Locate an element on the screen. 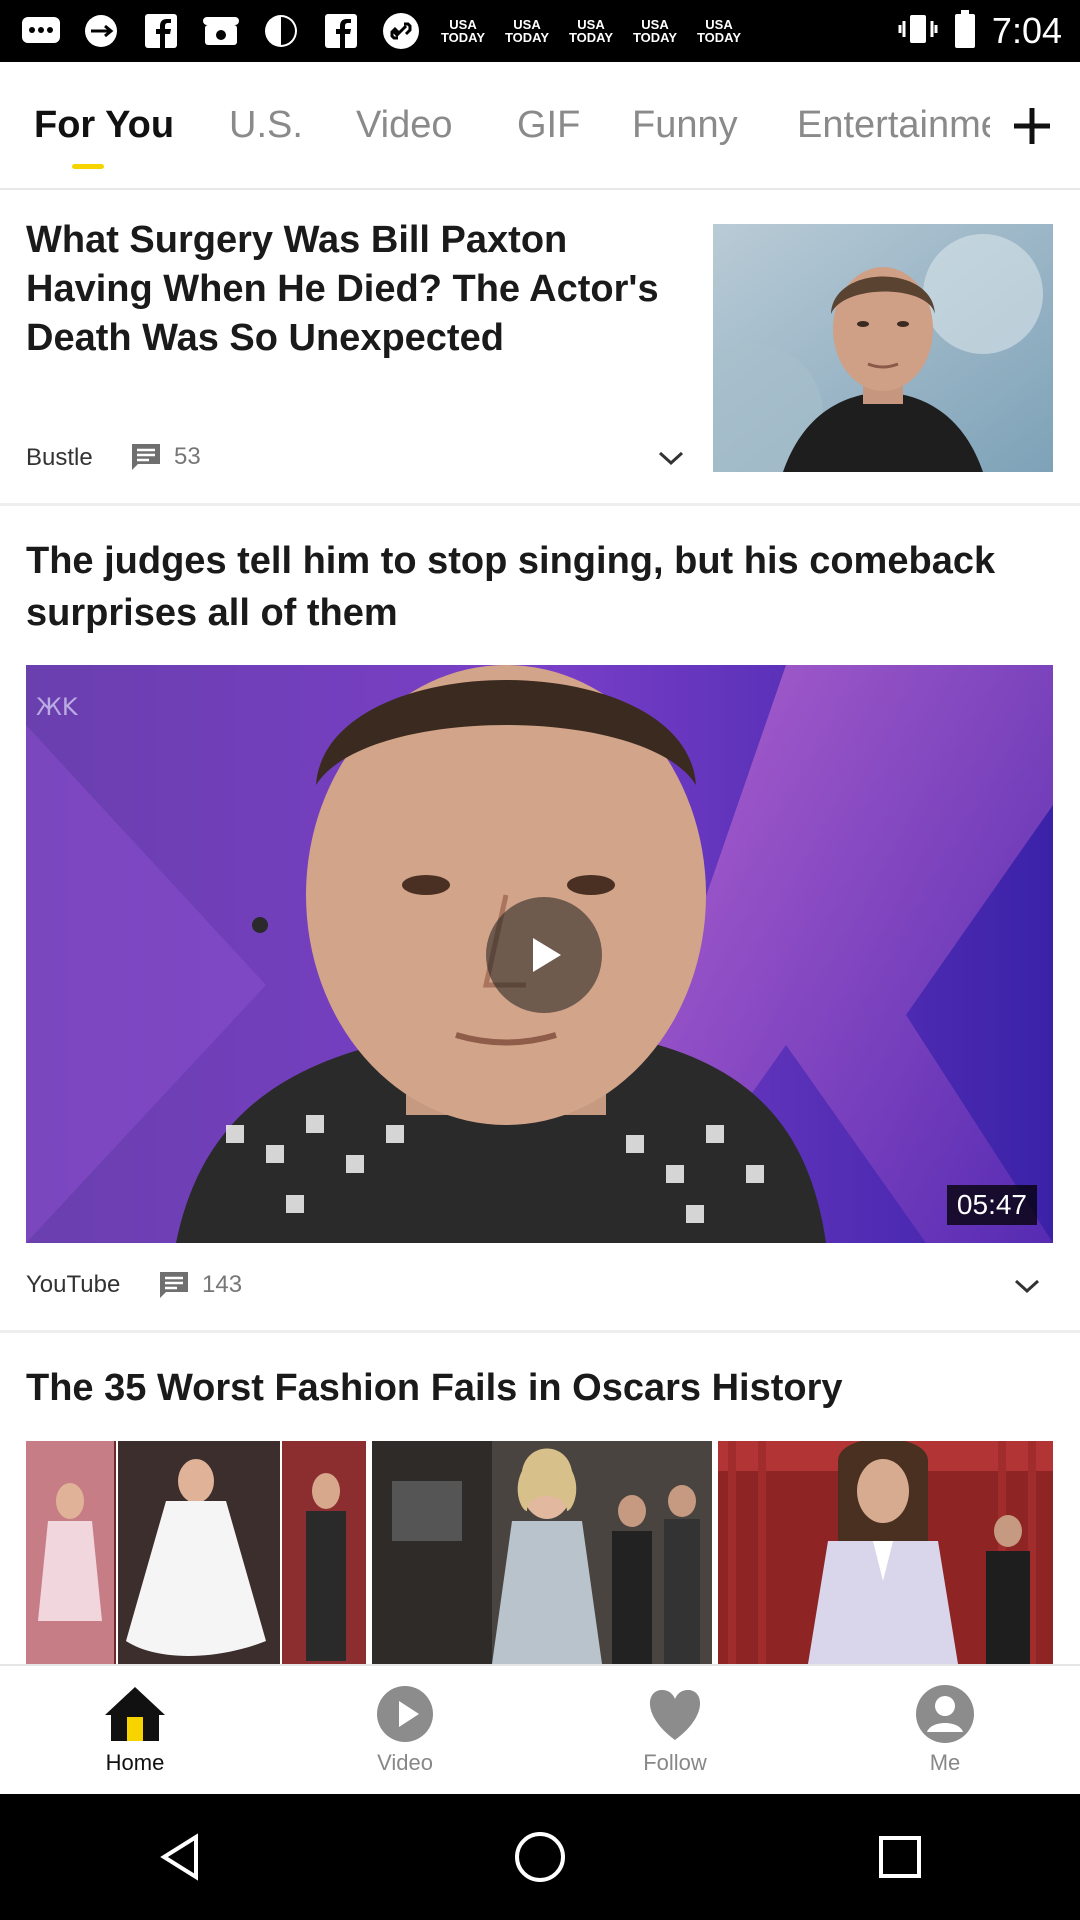 The width and height of the screenshot is (1080, 1920). nav-follow: Follow is located at coordinates (675, 1730).